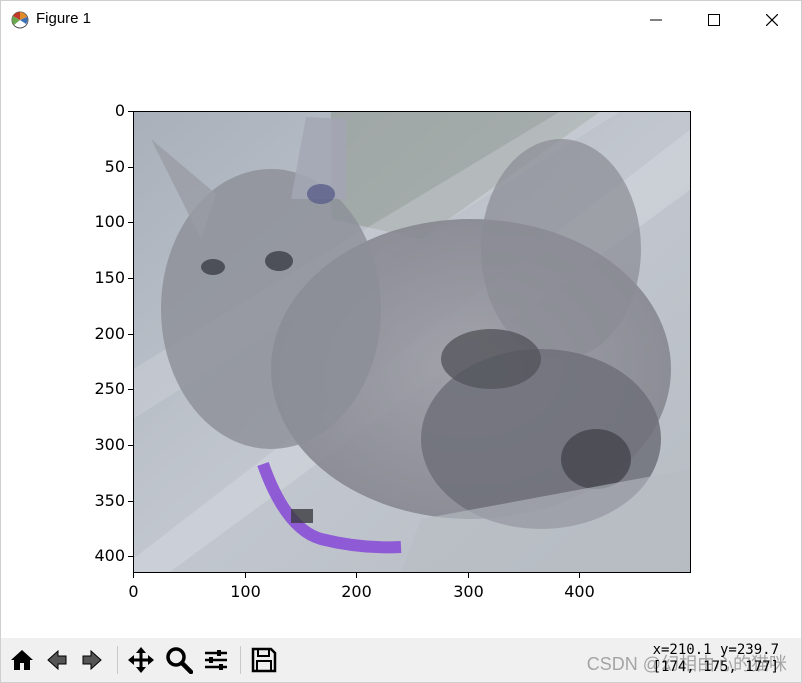 This screenshot has height=683, width=802. What do you see at coordinates (468, 591) in the screenshot?
I see `x-tick-label: 300` at bounding box center [468, 591].